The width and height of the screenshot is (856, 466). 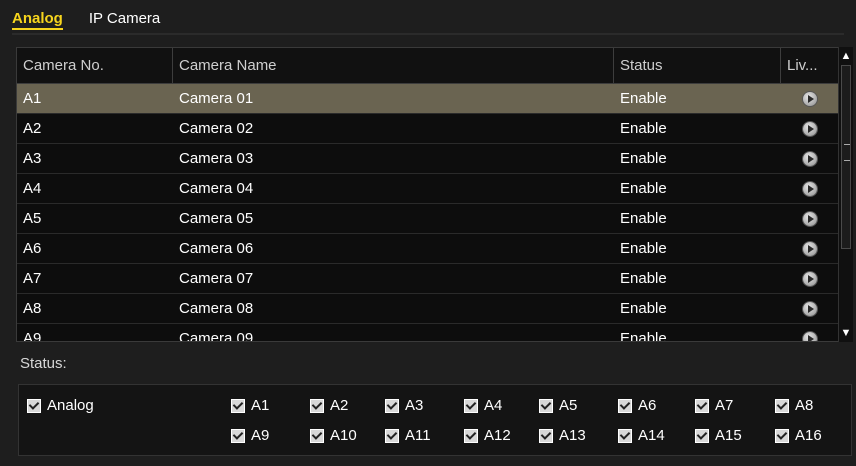 I want to click on tab-ip-camera: IP Camera, so click(x=124, y=17).